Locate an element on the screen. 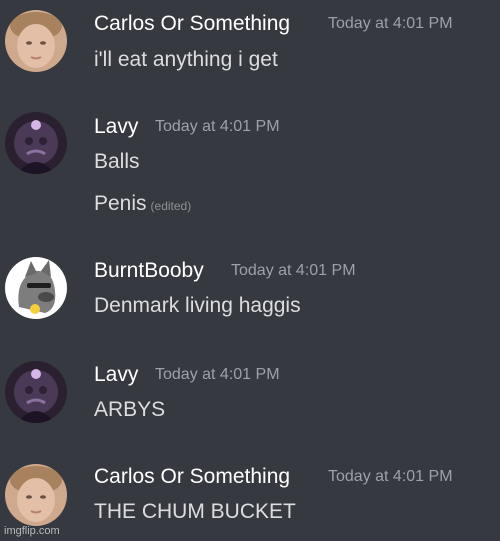 The image size is (500, 541). message-text: i'll eat anything i get is located at coordinates (186, 59).